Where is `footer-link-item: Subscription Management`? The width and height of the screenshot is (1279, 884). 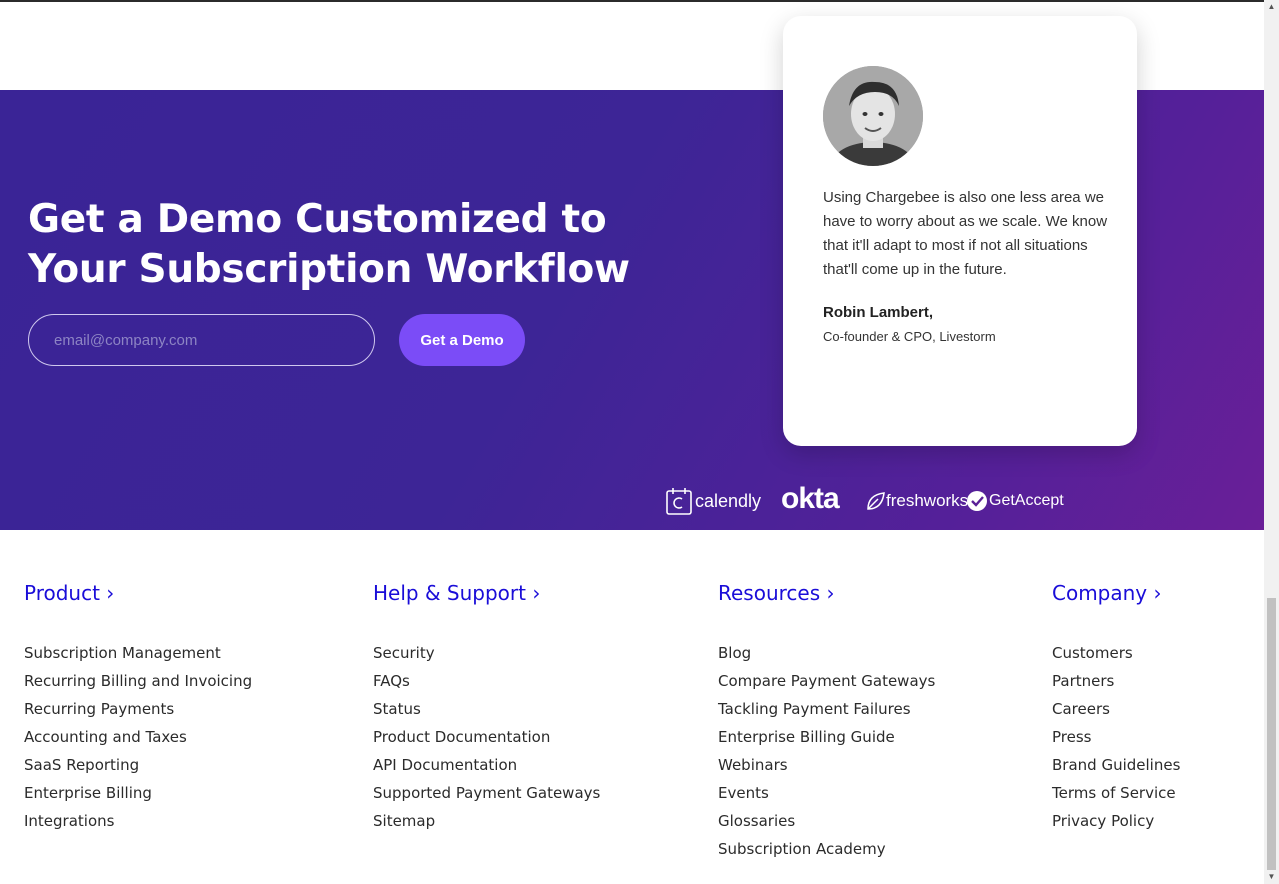
footer-link-item: Subscription Management is located at coordinates (138, 653).